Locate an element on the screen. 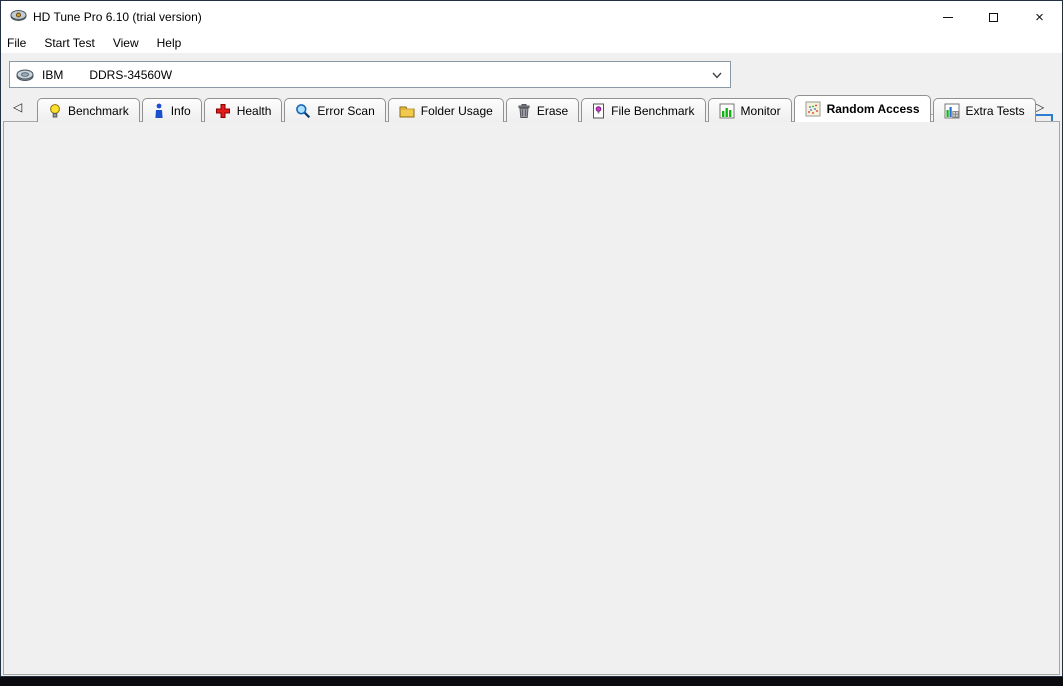 This screenshot has height=686, width=1063. tab-info: Info is located at coordinates (171, 110).